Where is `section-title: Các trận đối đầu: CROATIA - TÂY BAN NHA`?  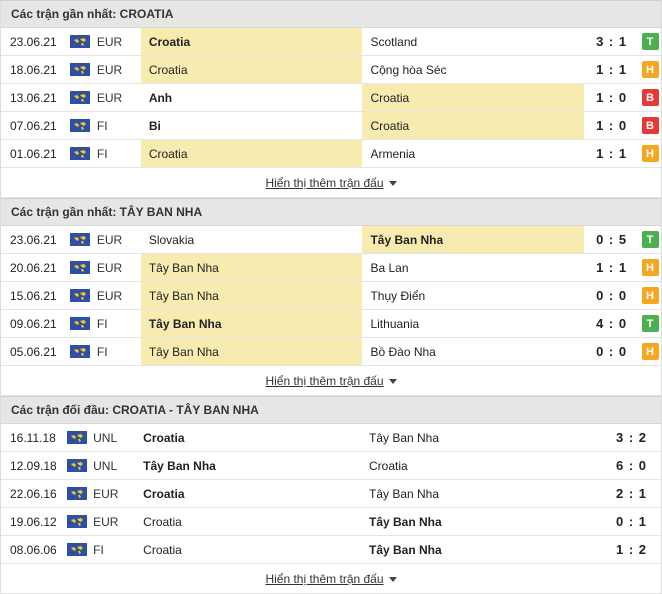 section-title: Các trận đối đầu: CROATIA - TÂY BAN NHA is located at coordinates (331, 410).